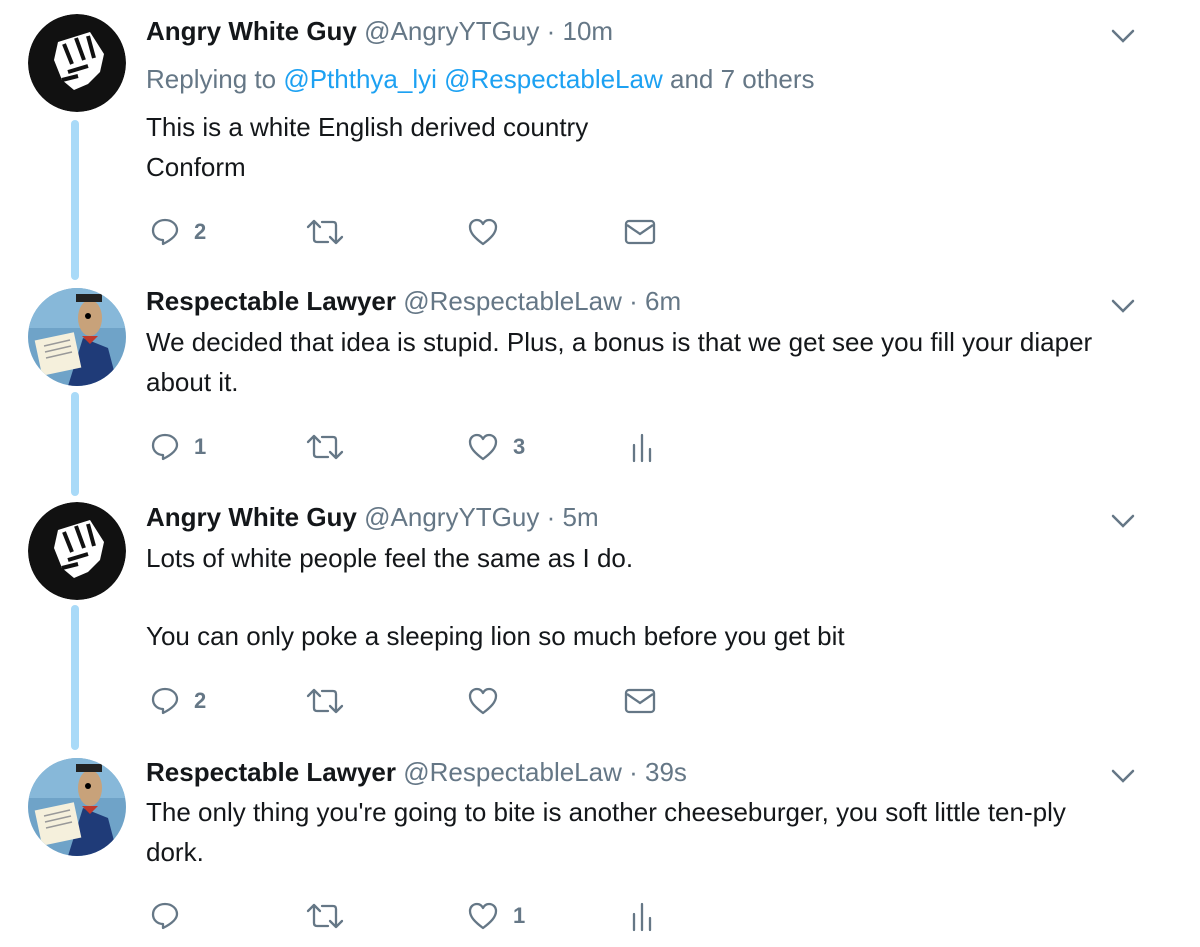  I want to click on replying-to-label: Replying to, so click(211, 79).